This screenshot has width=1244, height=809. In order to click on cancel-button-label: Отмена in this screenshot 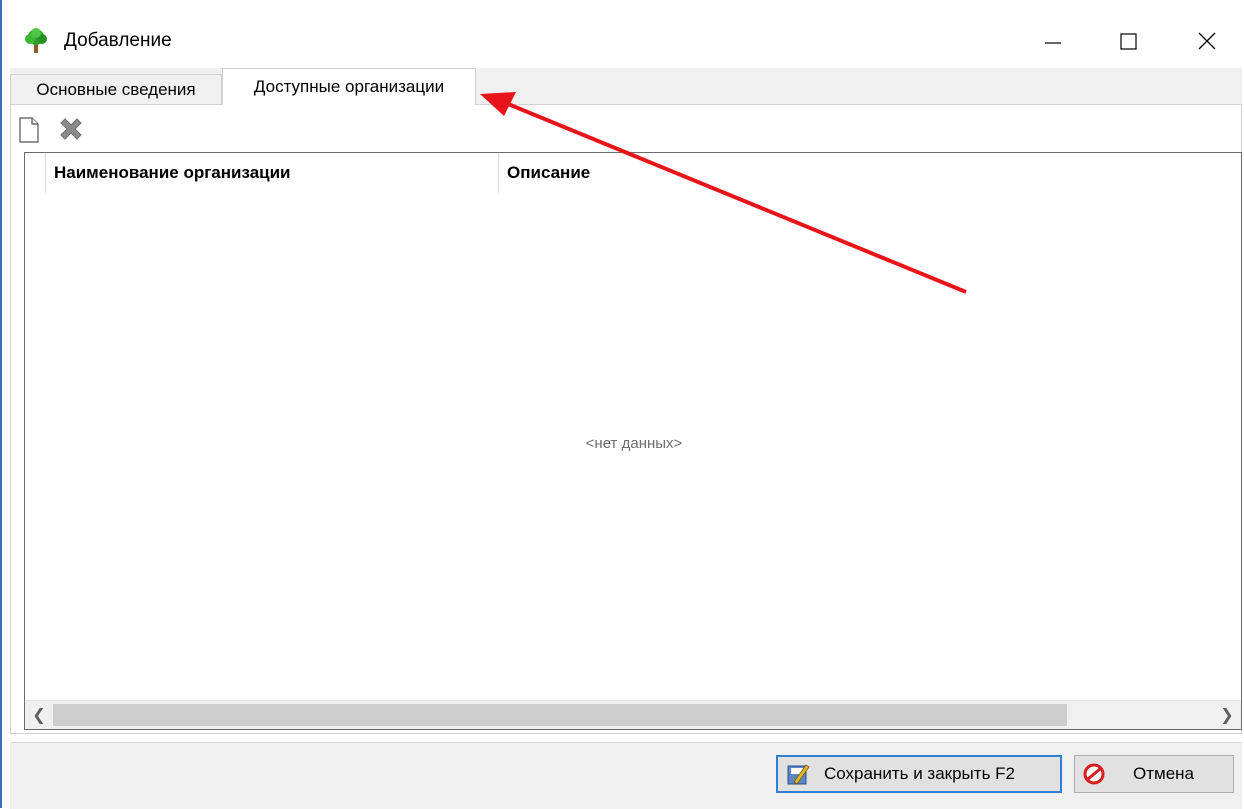, I will do `click(1163, 773)`.